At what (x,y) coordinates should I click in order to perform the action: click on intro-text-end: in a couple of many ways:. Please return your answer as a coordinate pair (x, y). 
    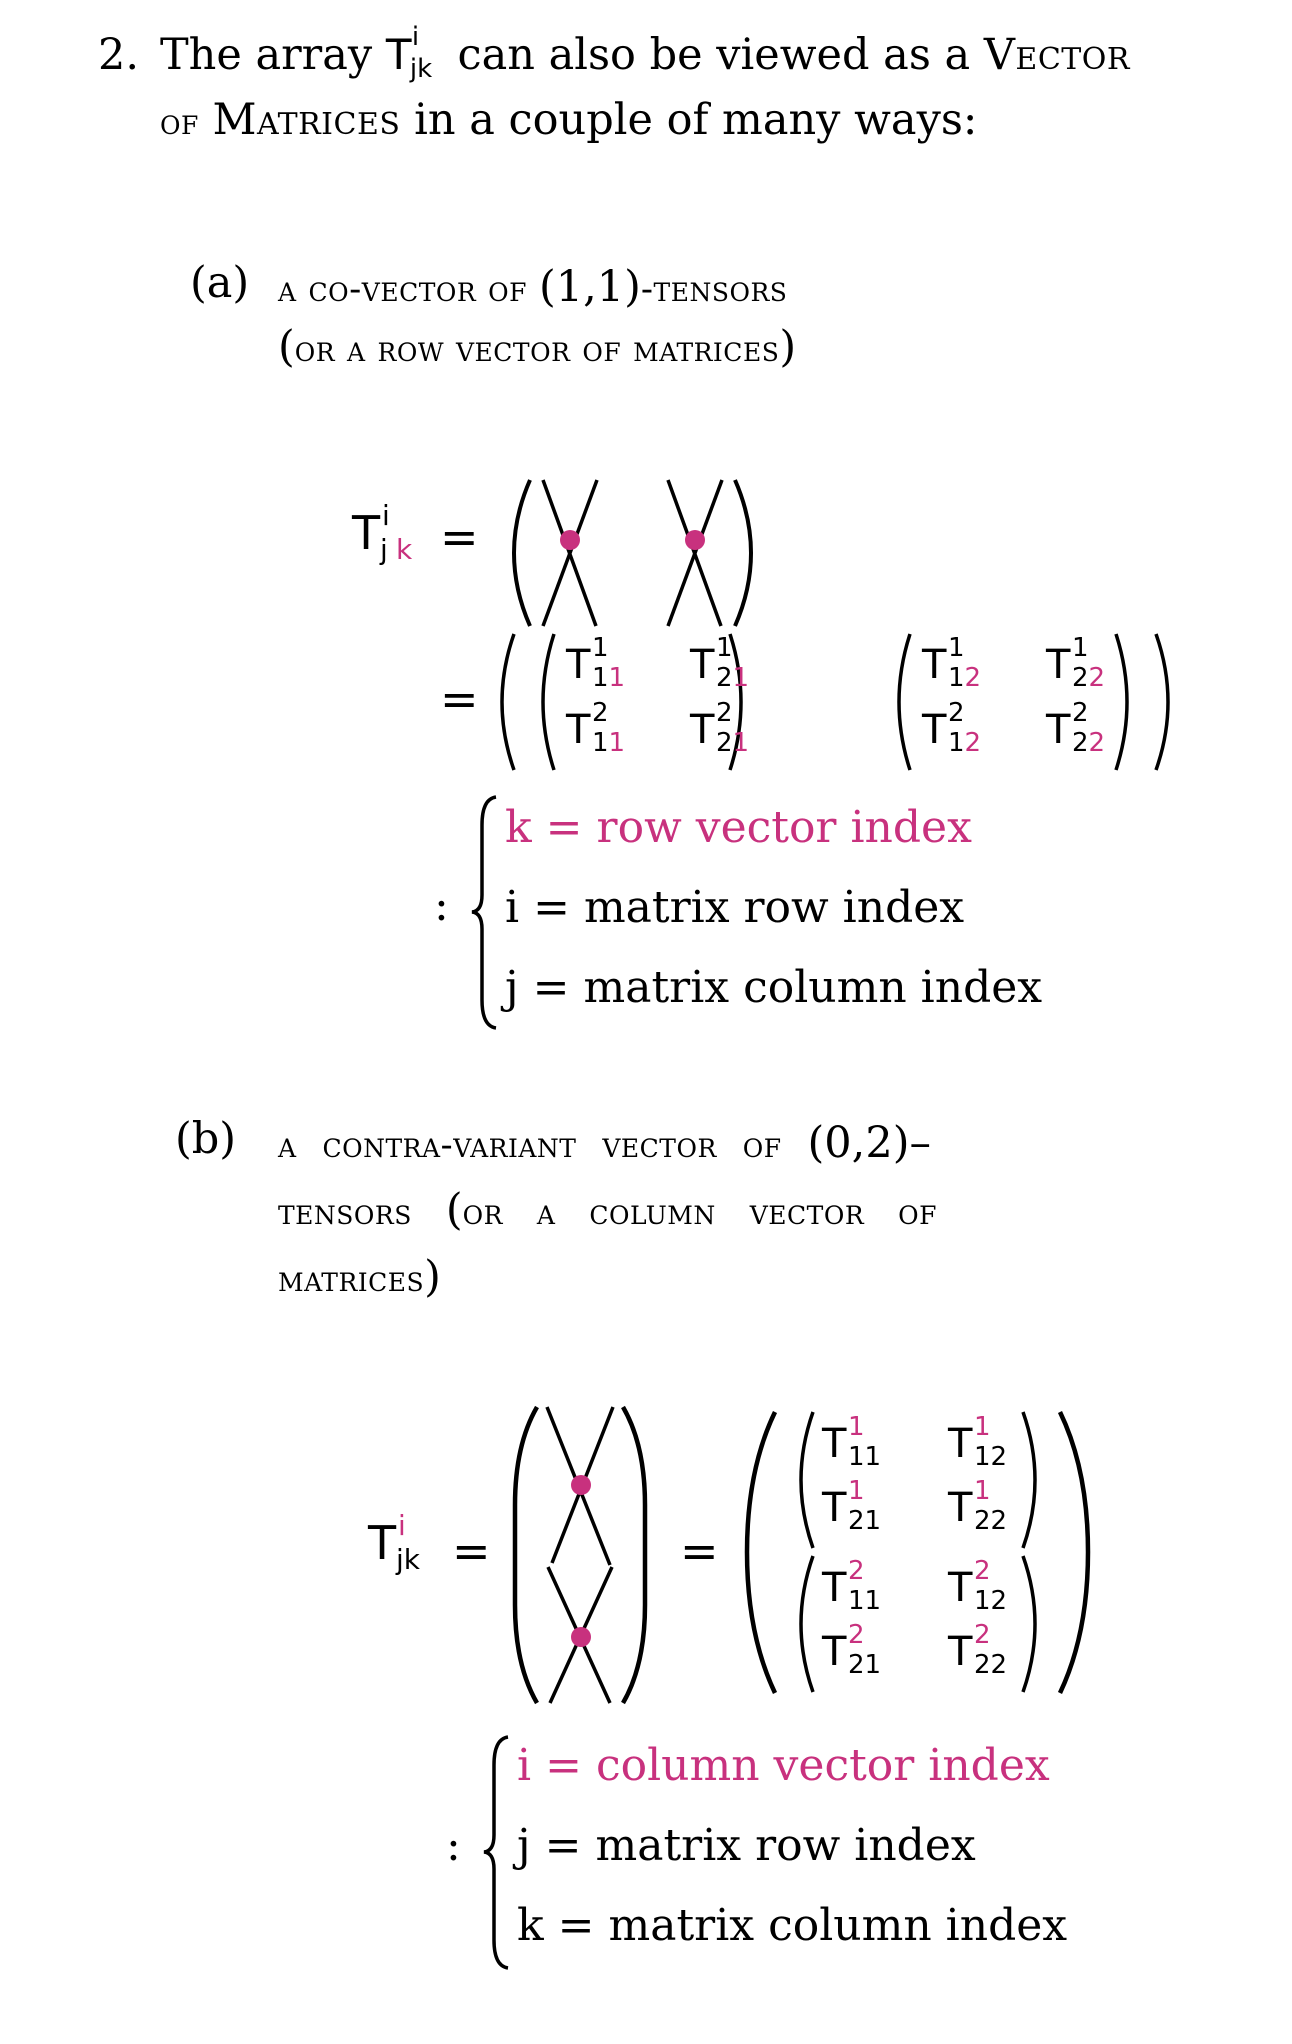
    Looking at the image, I should click on (689, 120).